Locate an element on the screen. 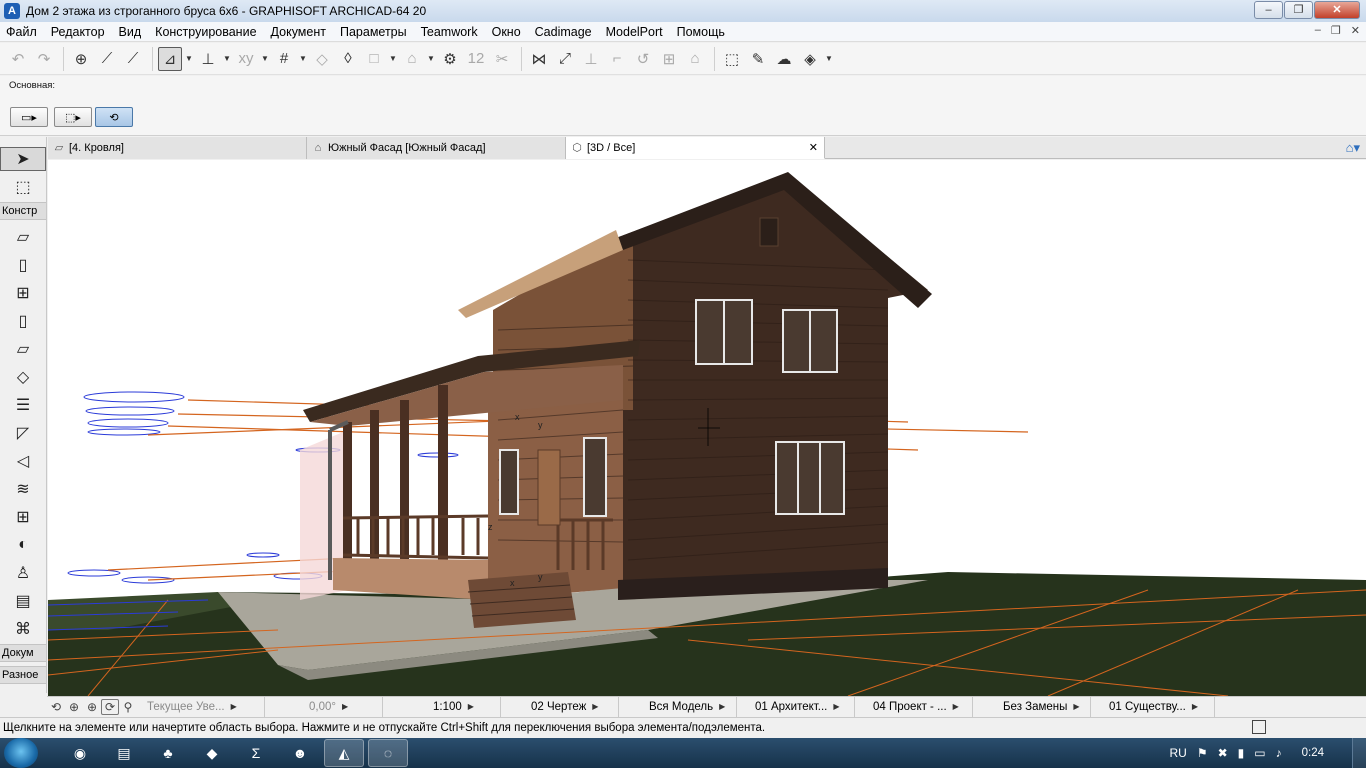 The height and width of the screenshot is (768, 1366). menu-cadimage: Cadimage is located at coordinates (563, 32).